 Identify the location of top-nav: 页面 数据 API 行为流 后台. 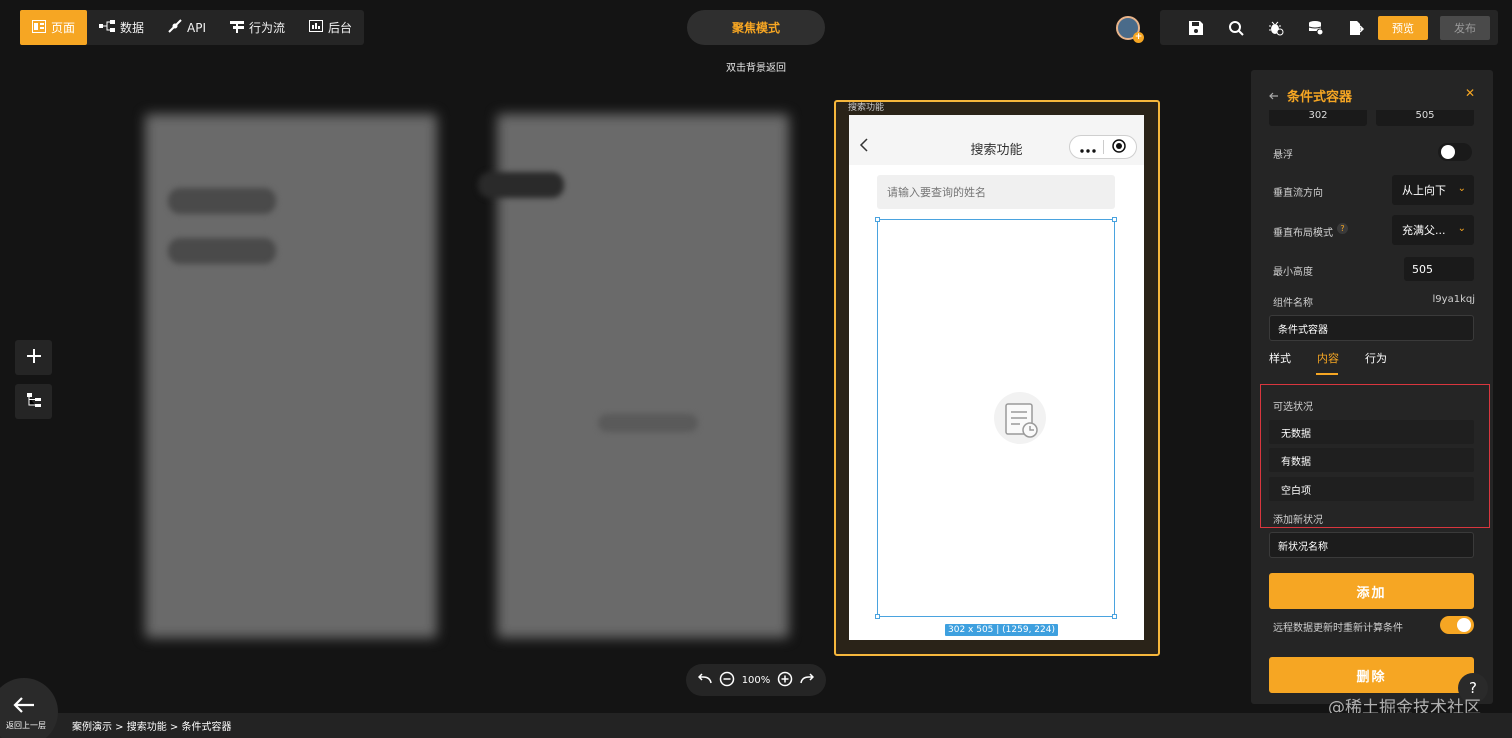
(192, 27).